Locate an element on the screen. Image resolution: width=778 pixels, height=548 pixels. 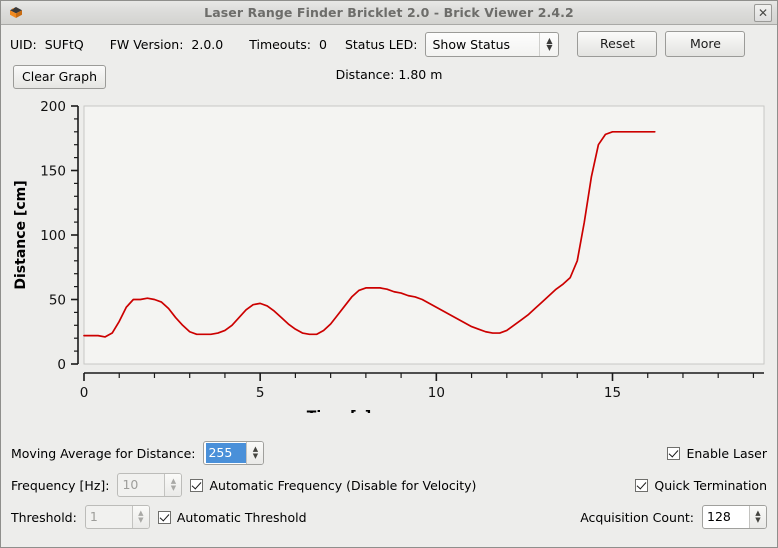
status-led-value: Show Status is located at coordinates (471, 44).